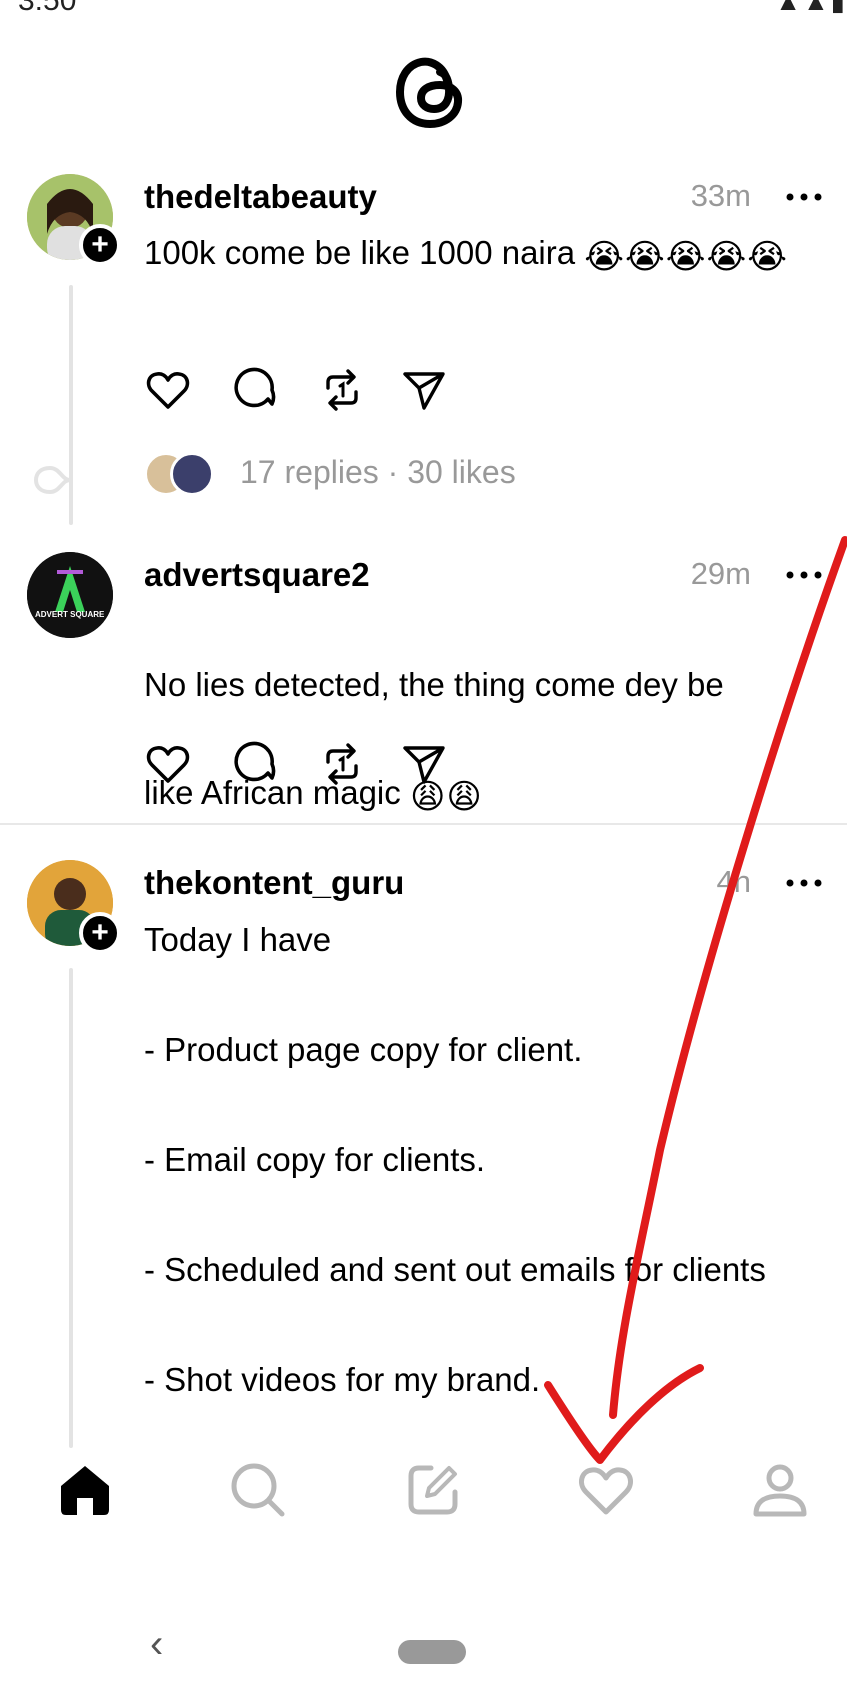 The width and height of the screenshot is (847, 1685). Describe the element at coordinates (260, 197) in the screenshot. I see `post-username: thedeltabeauty` at that location.